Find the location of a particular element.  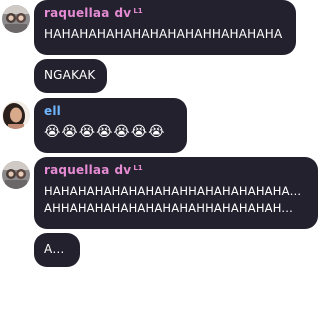

message-bubble: ANJF is located at coordinates (57, 250).